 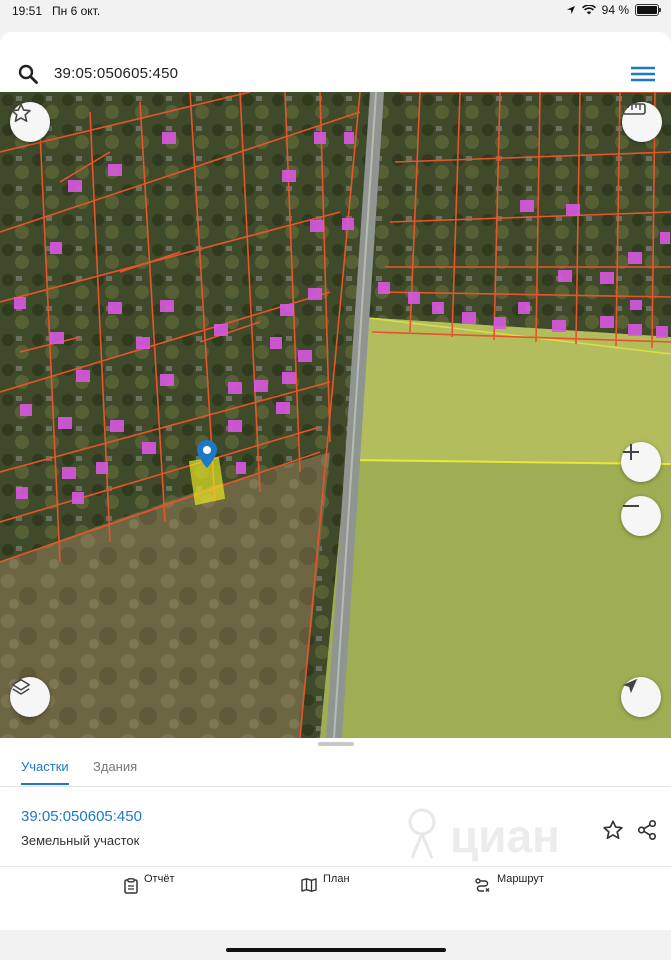 What do you see at coordinates (131, 886) in the screenshot?
I see `clipboard-icon` at bounding box center [131, 886].